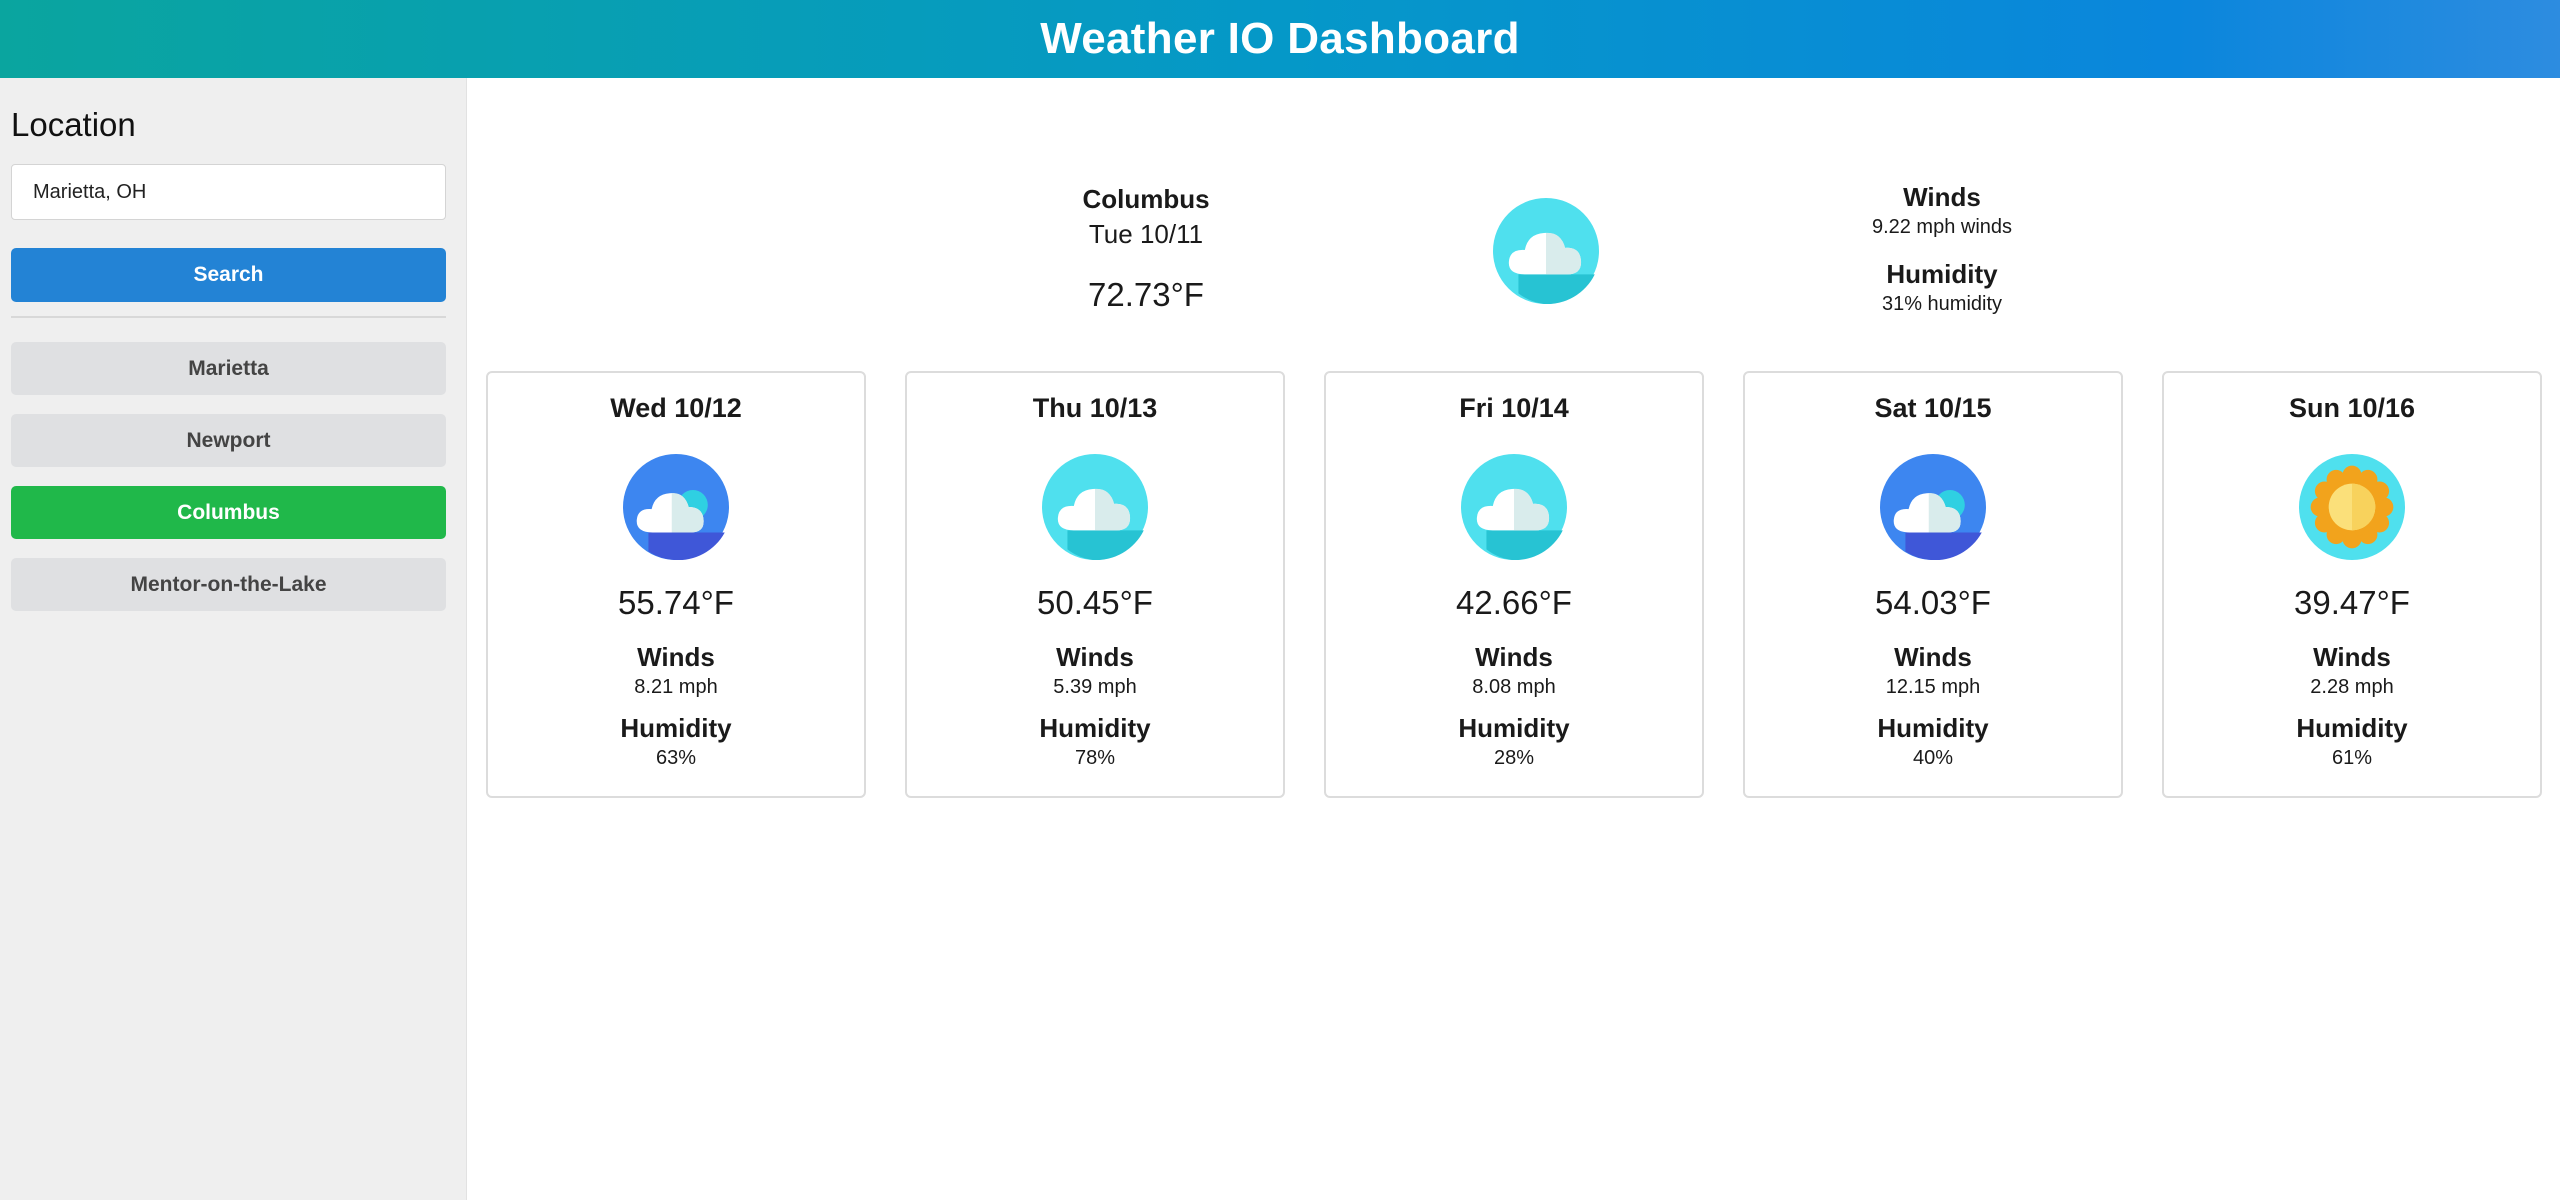  I want to click on forecast-temp: 39.47°F, so click(2352, 602).